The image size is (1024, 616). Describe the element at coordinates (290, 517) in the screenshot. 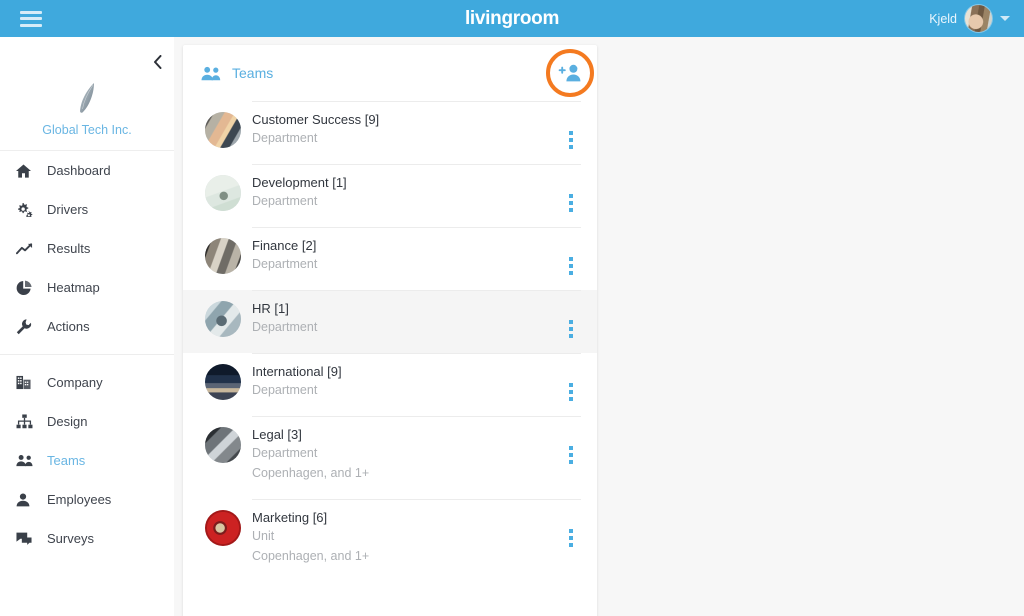

I see `team-name: Marketing [6]` at that location.